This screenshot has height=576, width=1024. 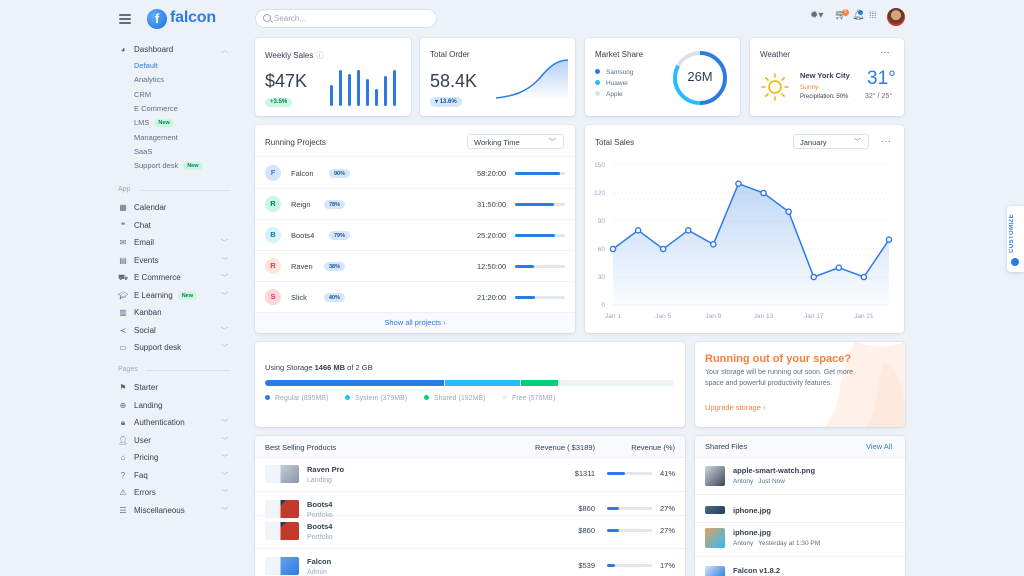 I want to click on shared-file-item: iphone.jpg, so click(x=800, y=514).